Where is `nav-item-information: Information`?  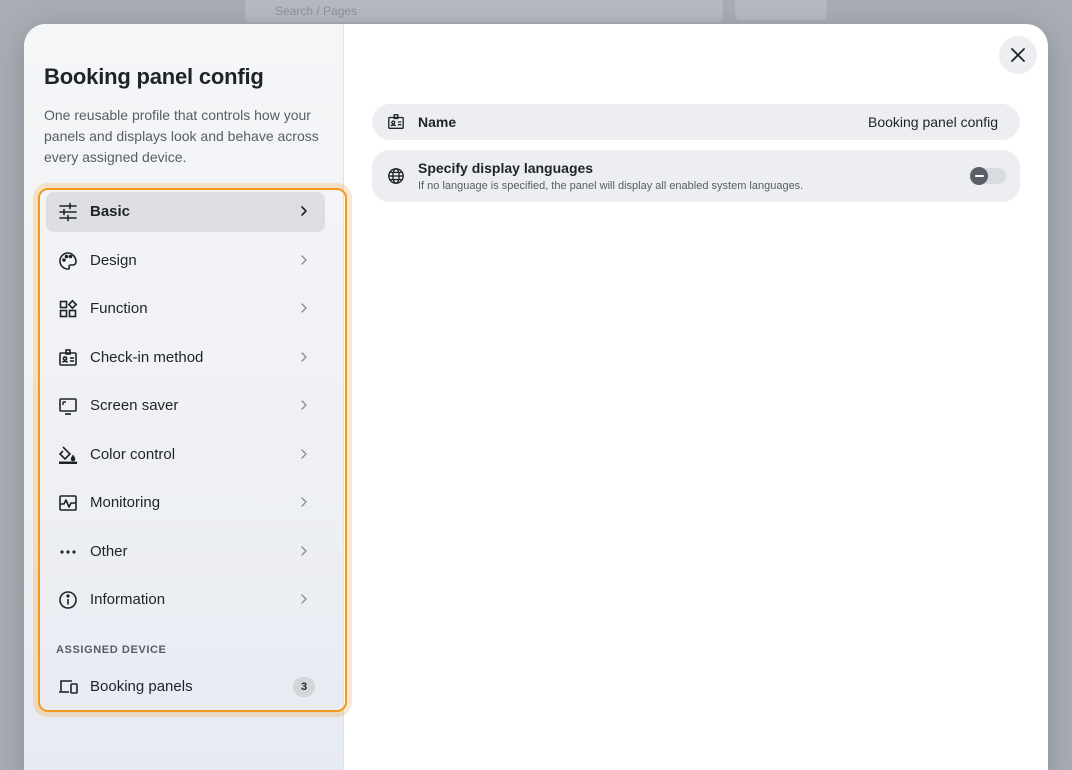 nav-item-information: Information is located at coordinates (185, 600).